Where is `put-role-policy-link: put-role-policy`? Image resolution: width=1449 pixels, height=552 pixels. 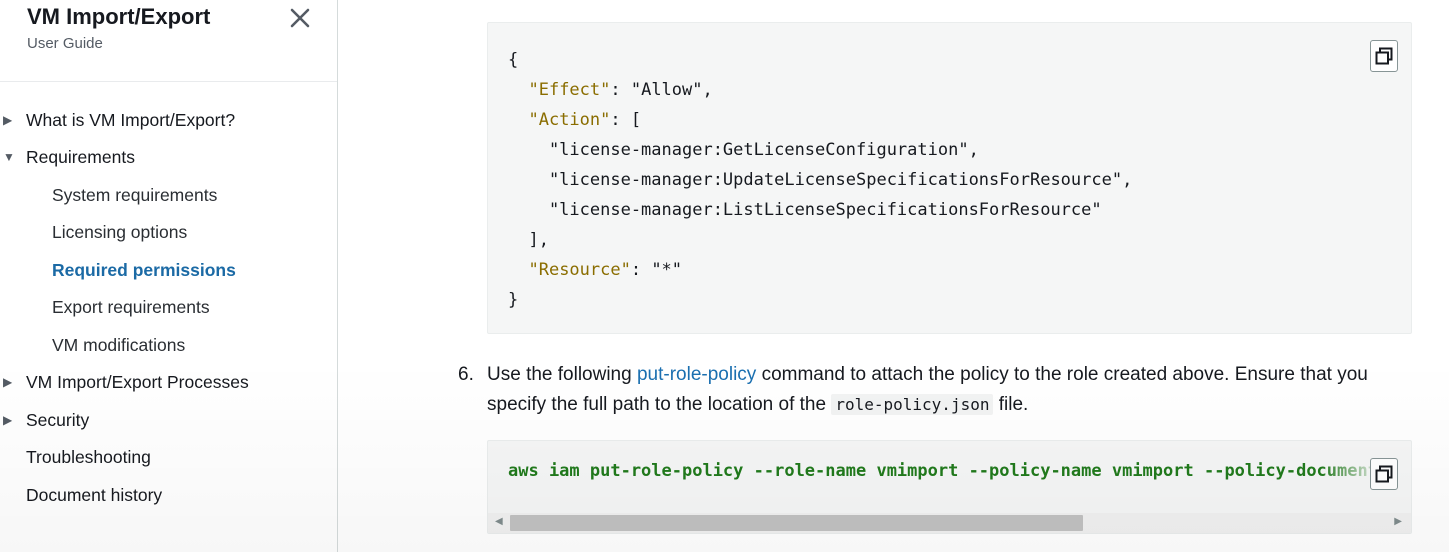 put-role-policy-link: put-role-policy is located at coordinates (696, 374).